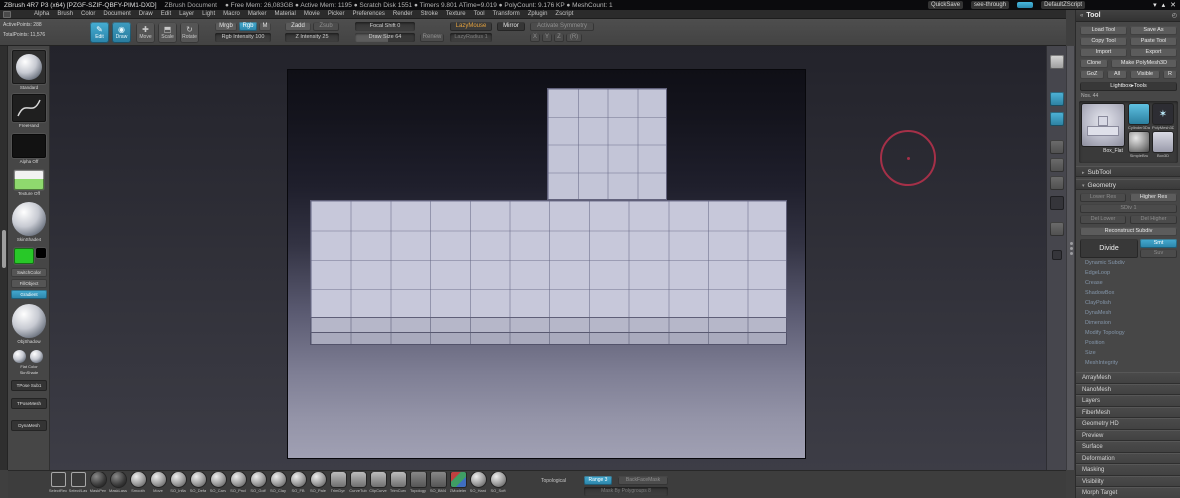 This screenshot has height=498, width=1180. I want to click on edit-button: ✎ Edit, so click(99, 32).